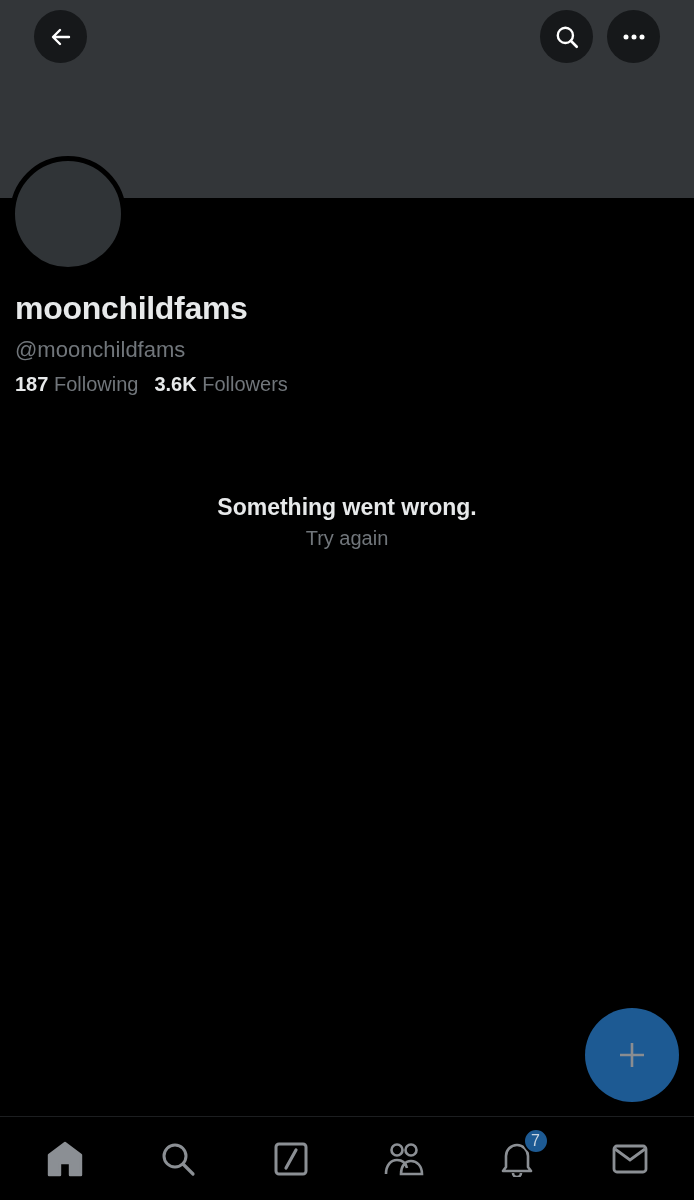 The width and height of the screenshot is (694, 1200). What do you see at coordinates (516, 1158) in the screenshot?
I see `nav-tab: 7` at bounding box center [516, 1158].